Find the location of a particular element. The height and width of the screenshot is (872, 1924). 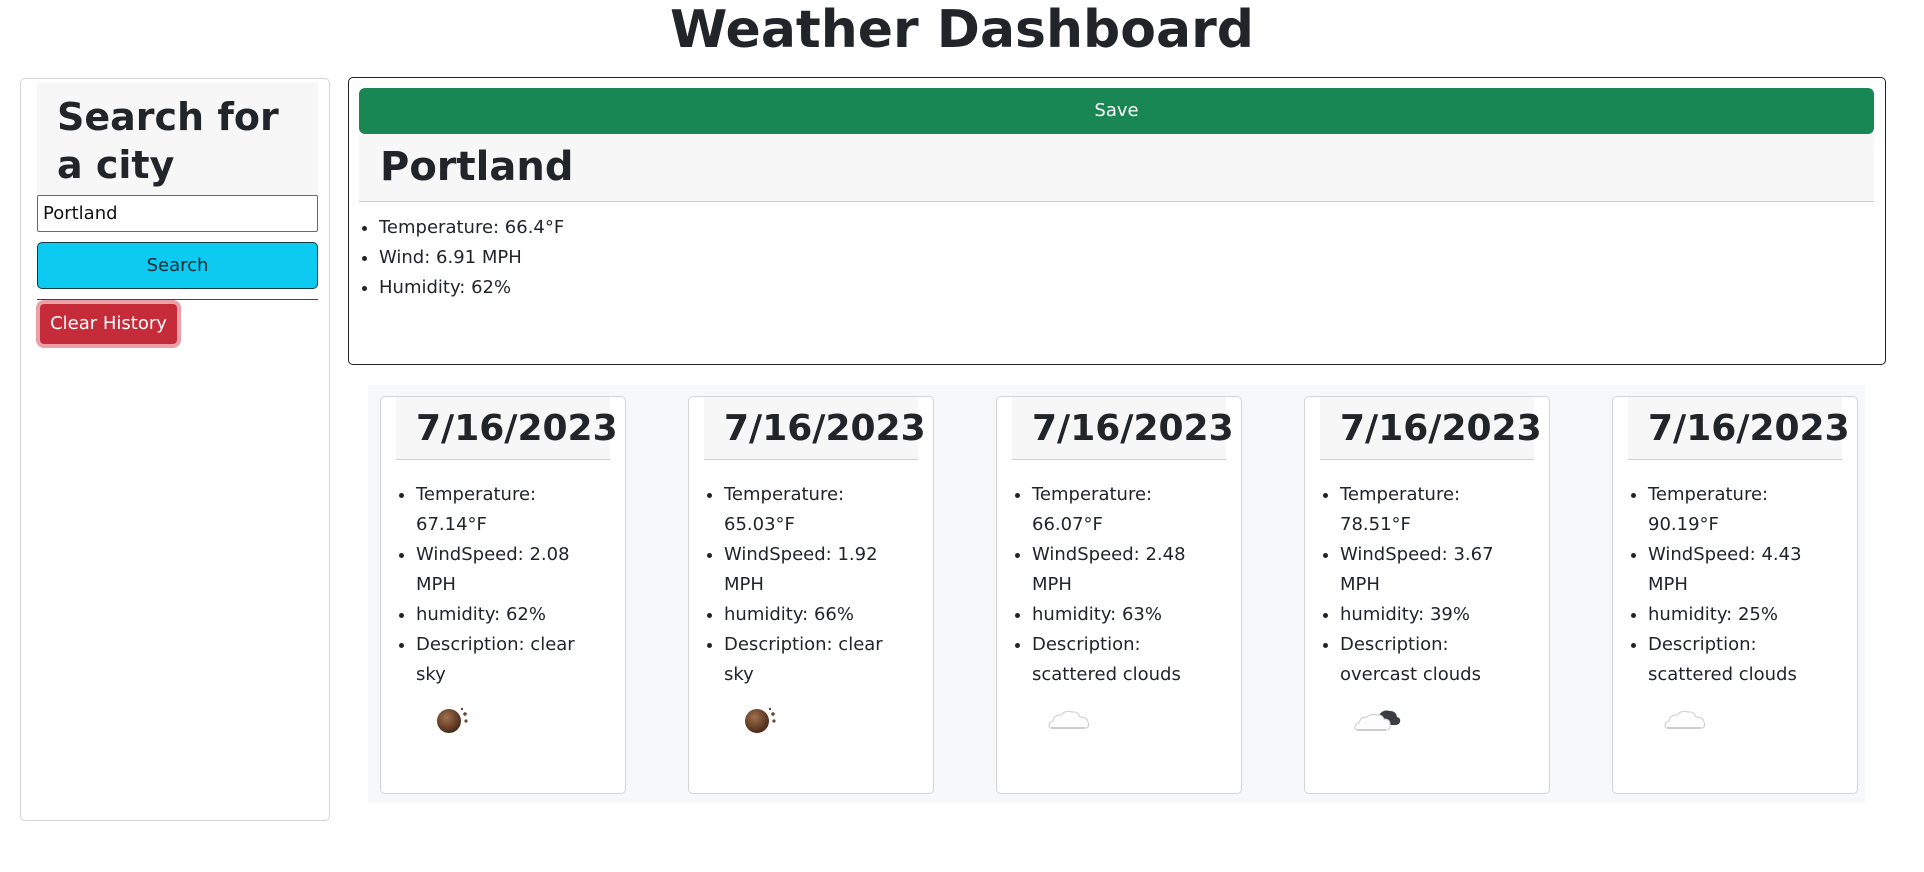

forecast-windspeed: WindSpeed: 3.67 MPH is located at coordinates (1435, 570).